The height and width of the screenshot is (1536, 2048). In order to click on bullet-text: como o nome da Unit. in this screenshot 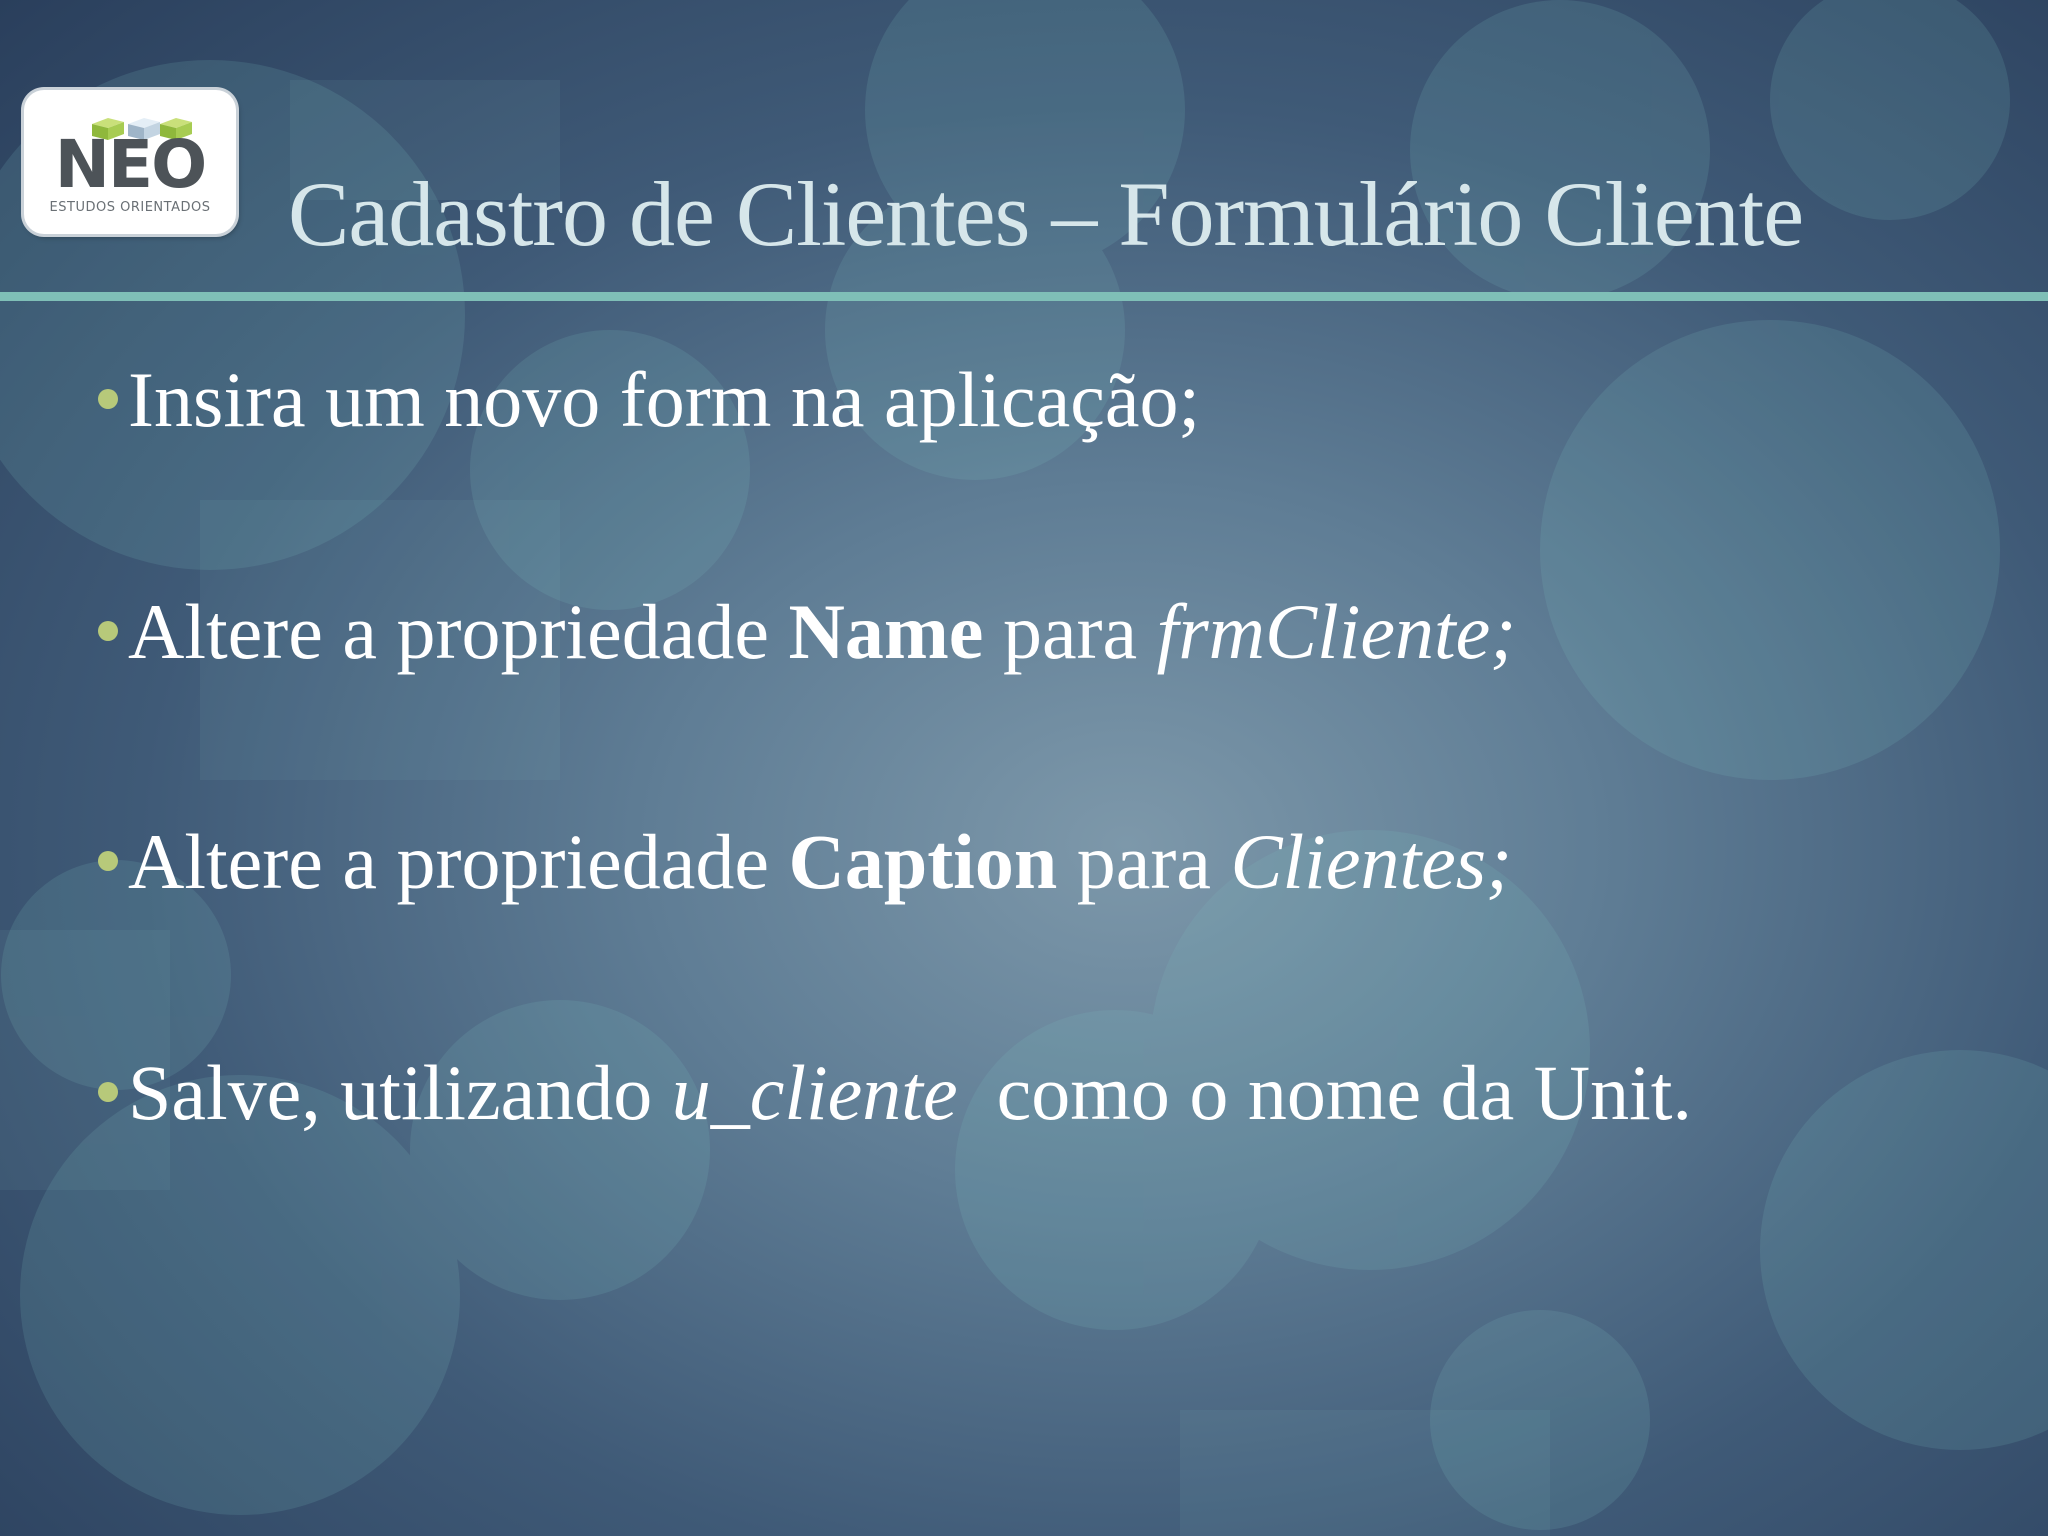, I will do `click(1324, 1092)`.